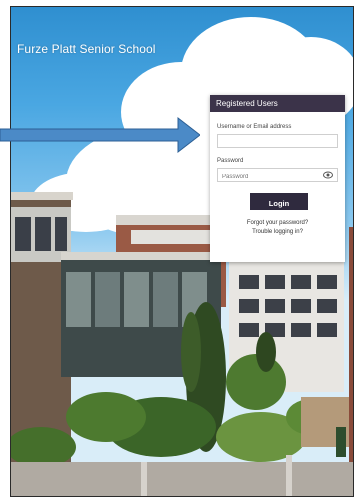 This screenshot has width=354, height=497. I want to click on username-label: Username or Email address, so click(254, 127).